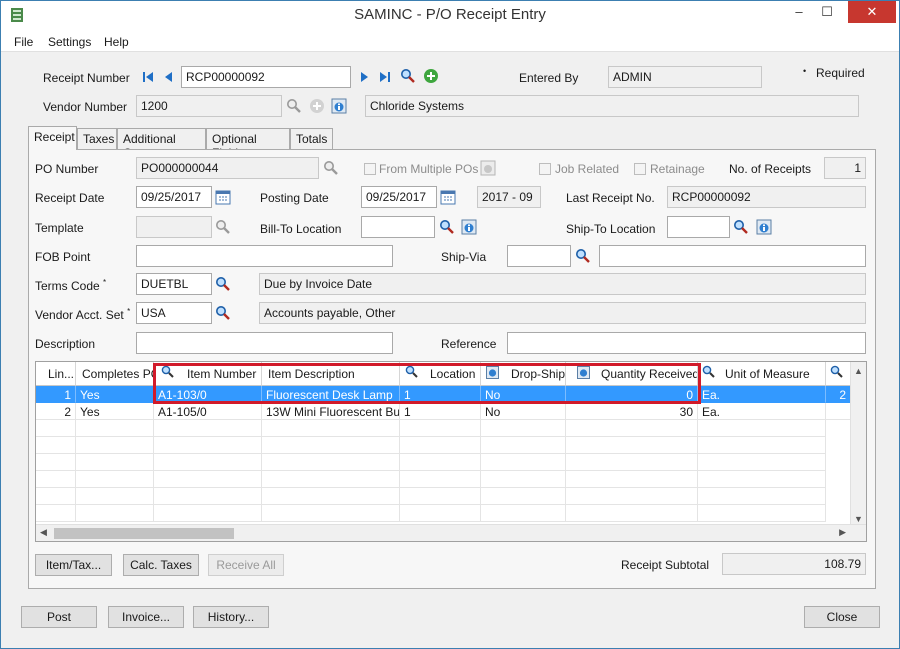  I want to click on tab-additional-costs: Additional Costs, so click(161, 144).